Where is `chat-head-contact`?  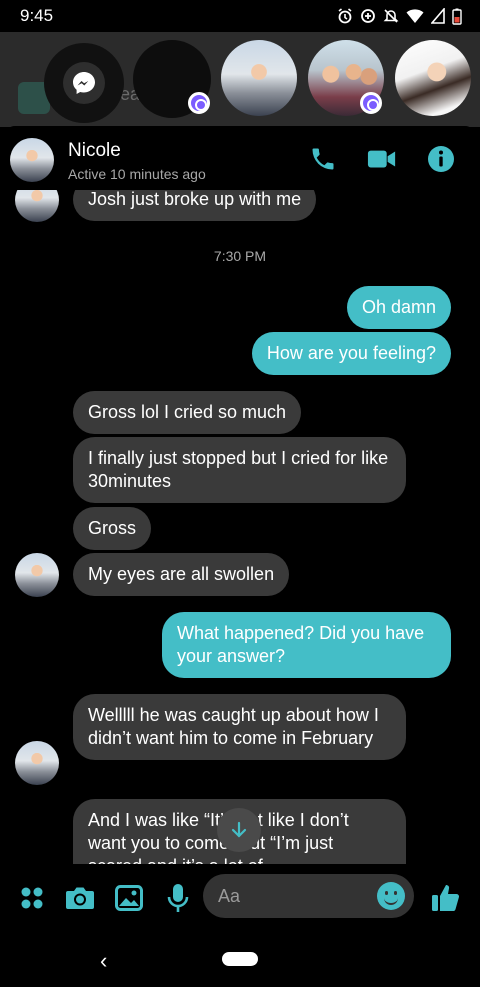
chat-head-contact is located at coordinates (433, 78).